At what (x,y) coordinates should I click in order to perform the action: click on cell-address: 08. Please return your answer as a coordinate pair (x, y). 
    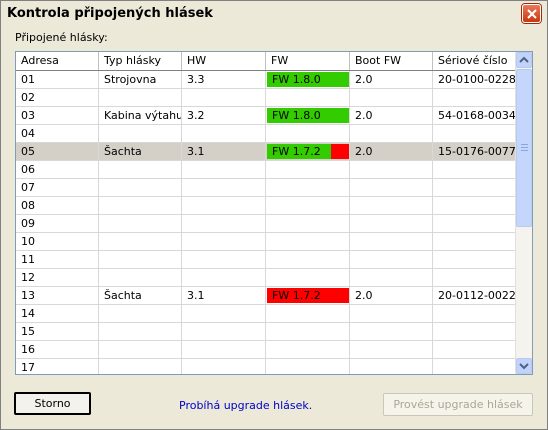
    Looking at the image, I should click on (57, 205).